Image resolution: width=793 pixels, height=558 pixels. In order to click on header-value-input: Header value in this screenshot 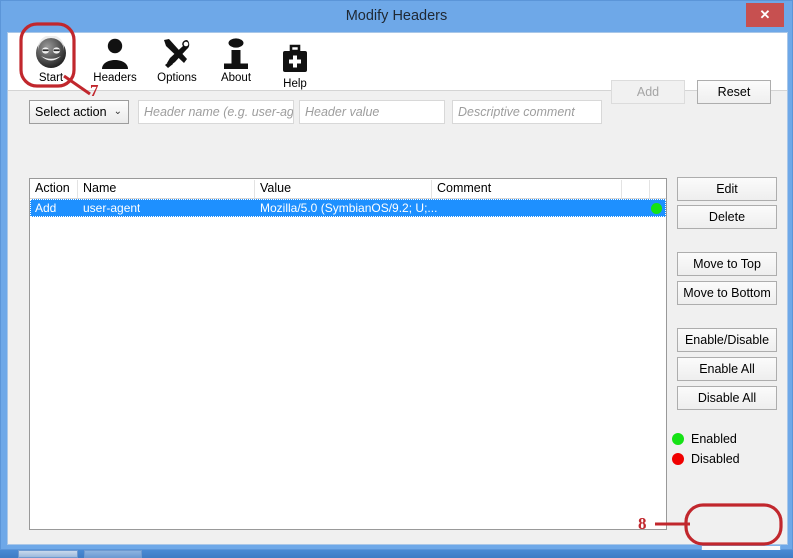, I will do `click(372, 112)`.